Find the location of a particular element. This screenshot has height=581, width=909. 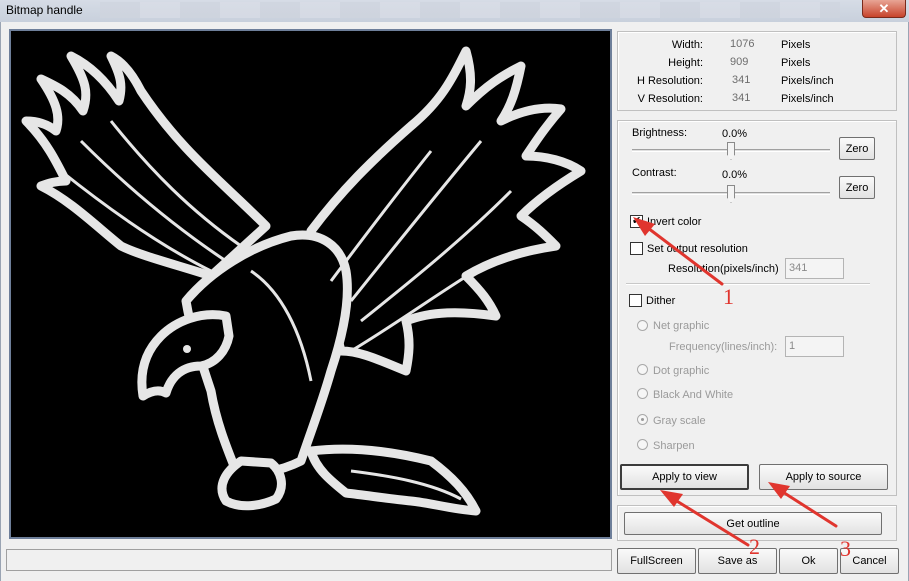

ok-button: Ok is located at coordinates (808, 561).